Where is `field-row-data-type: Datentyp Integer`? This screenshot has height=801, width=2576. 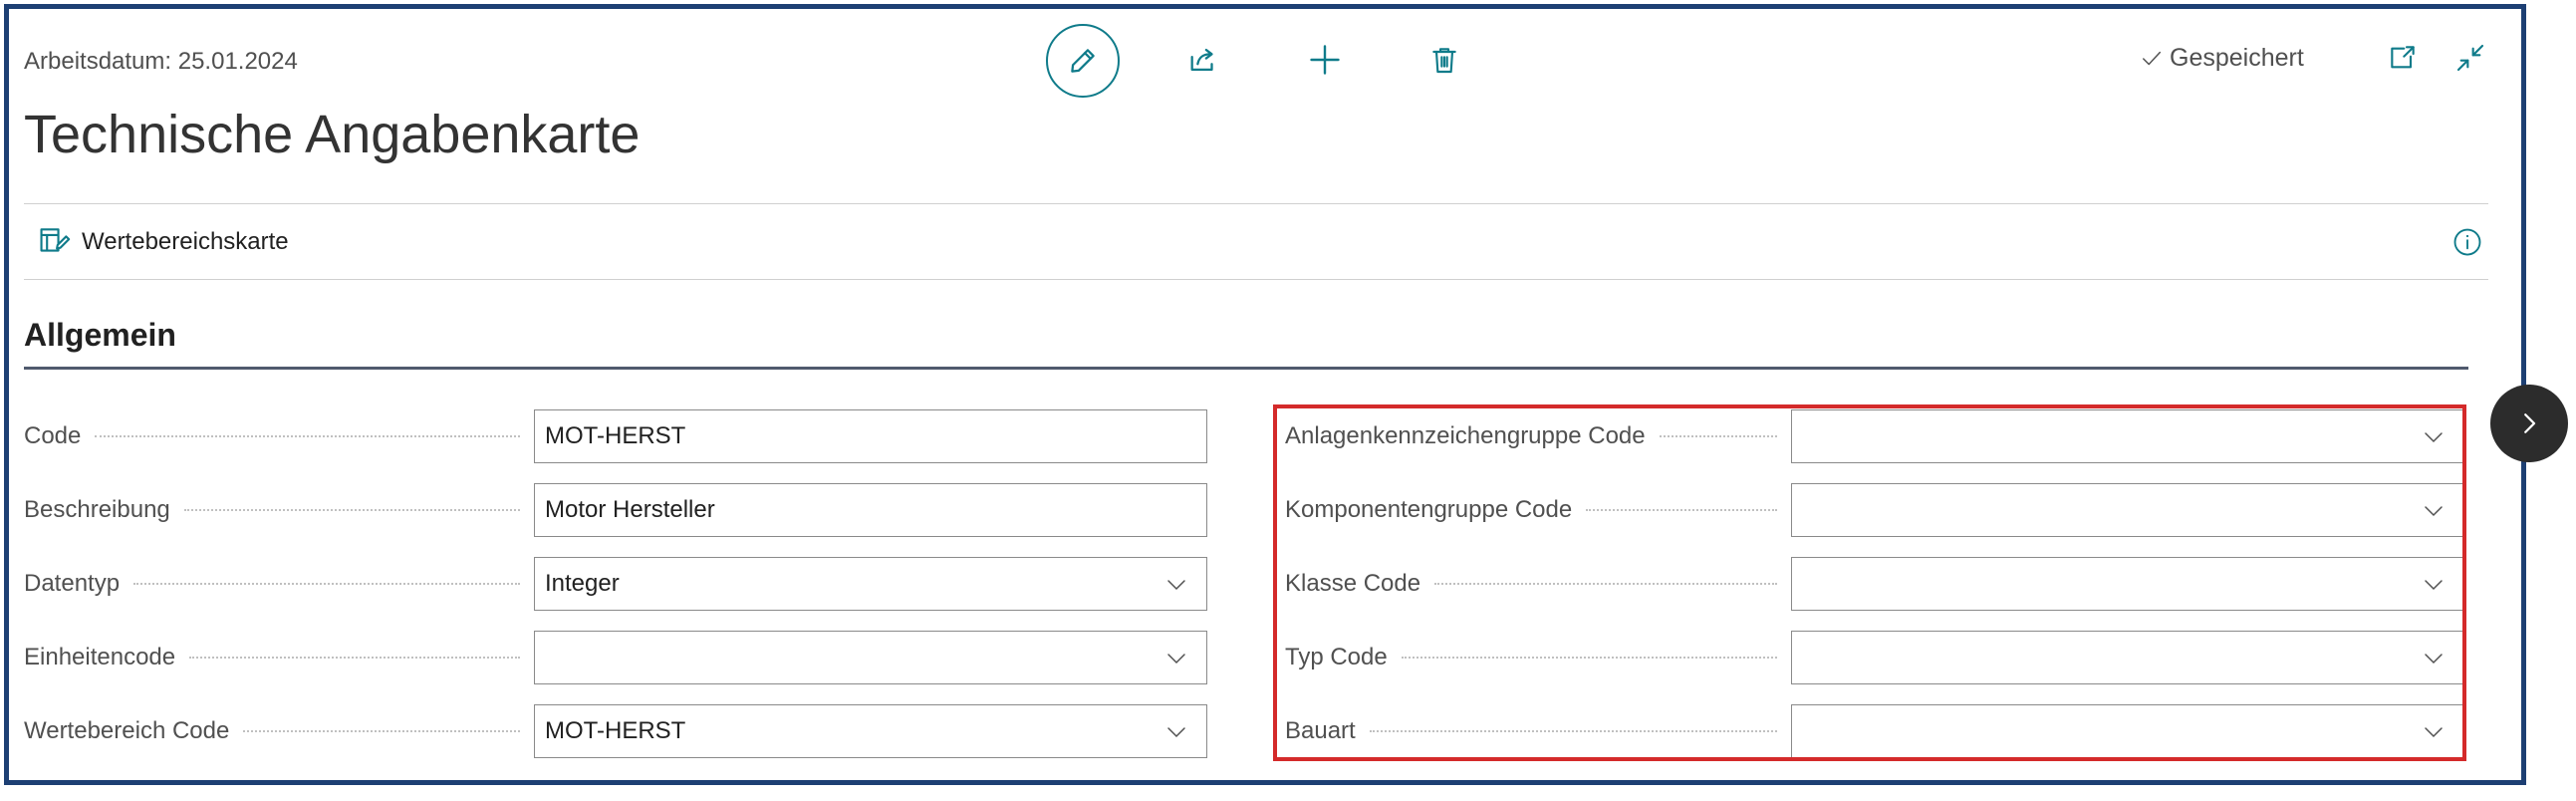 field-row-data-type: Datentyp Integer is located at coordinates (615, 584).